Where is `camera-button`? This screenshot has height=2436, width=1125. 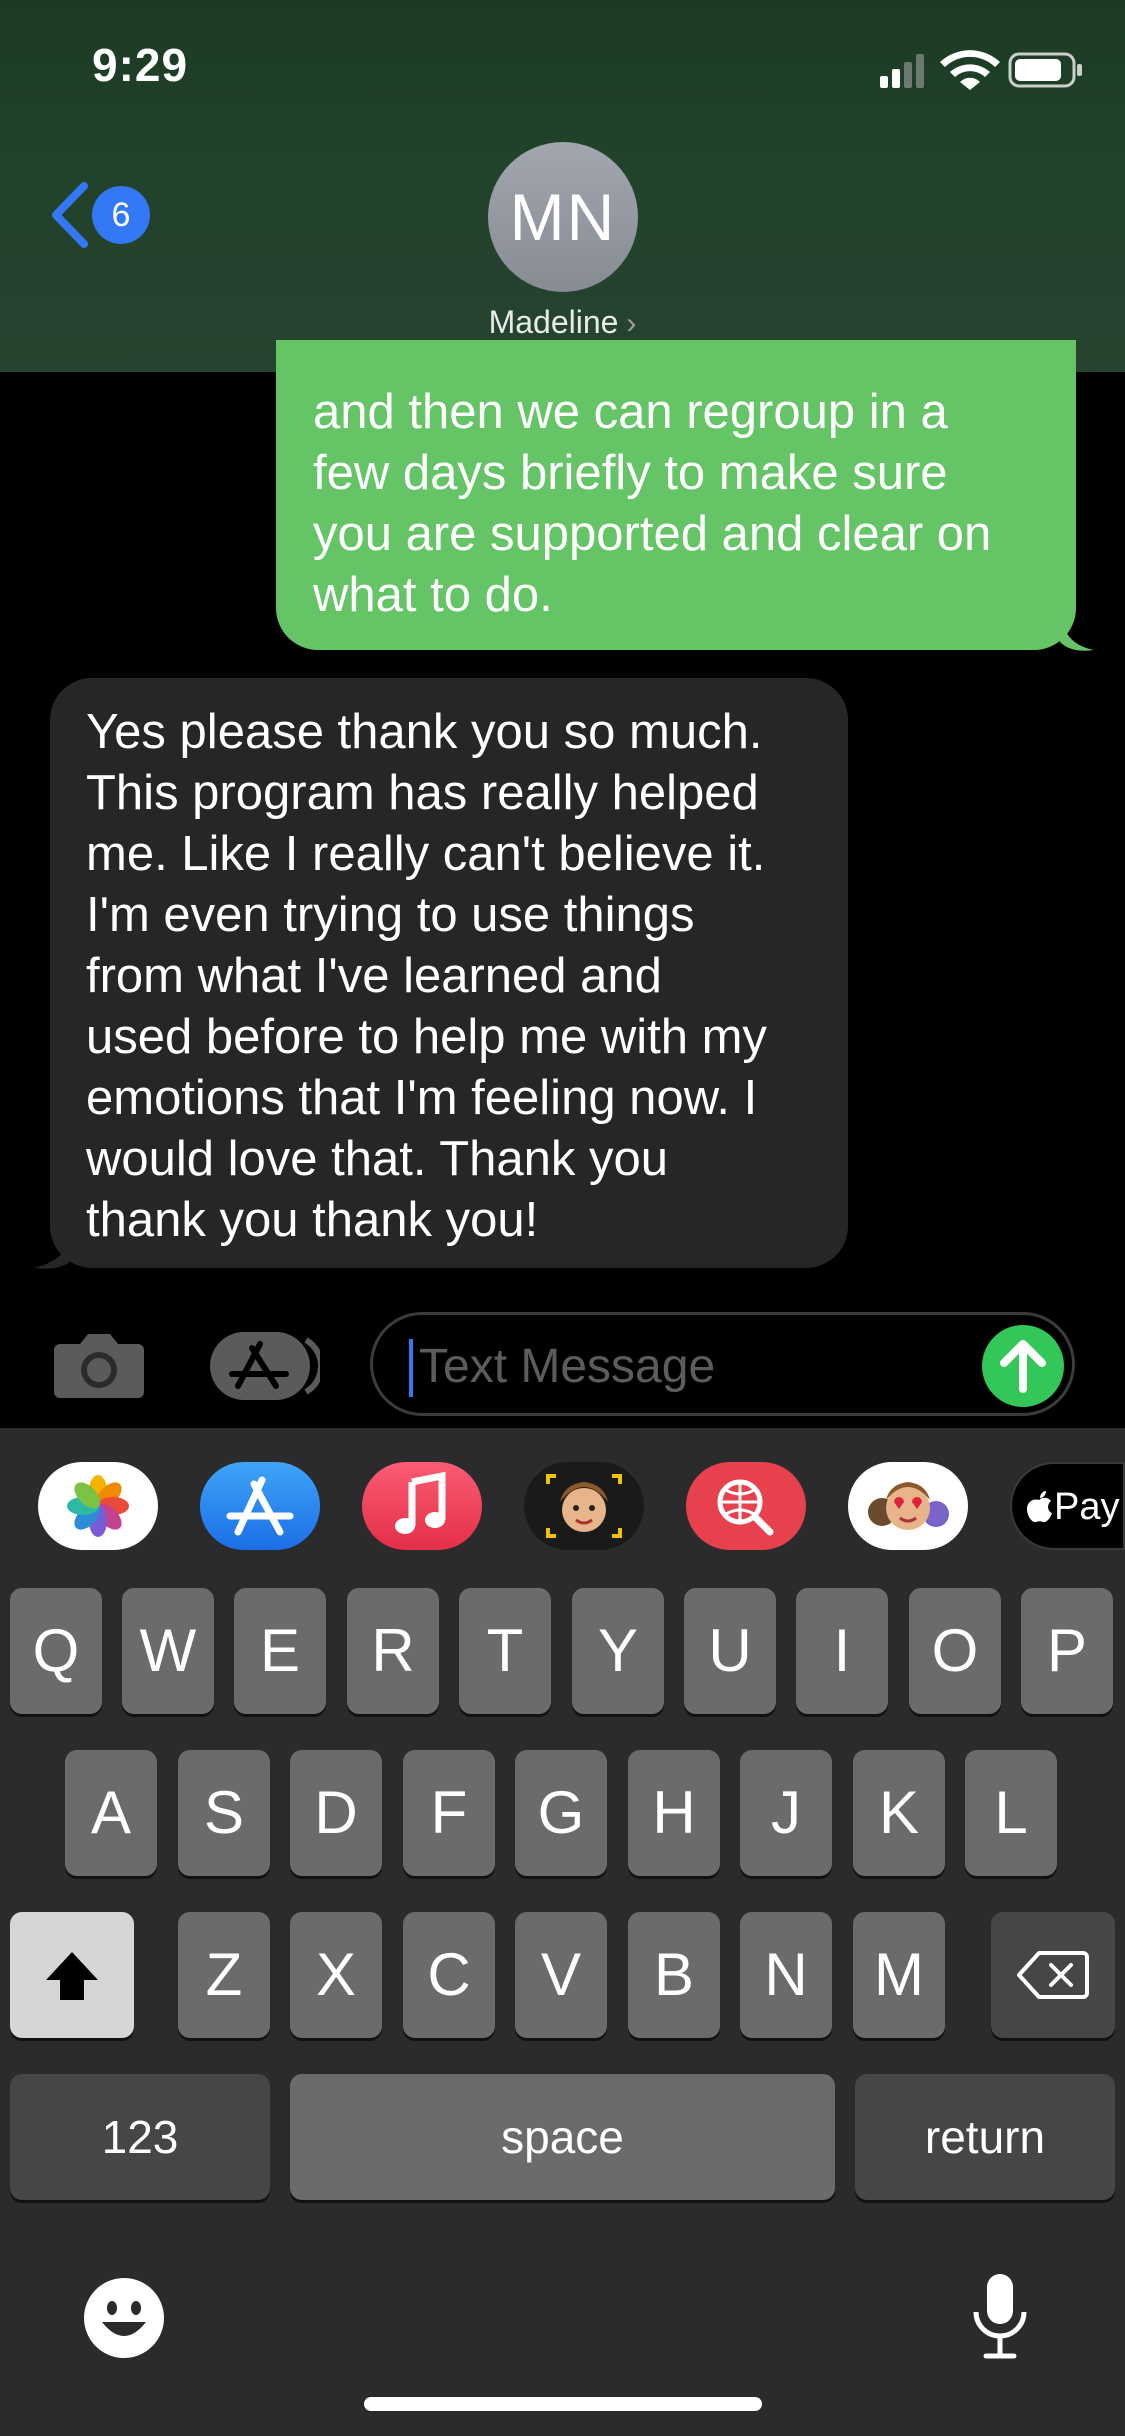 camera-button is located at coordinates (99, 1365).